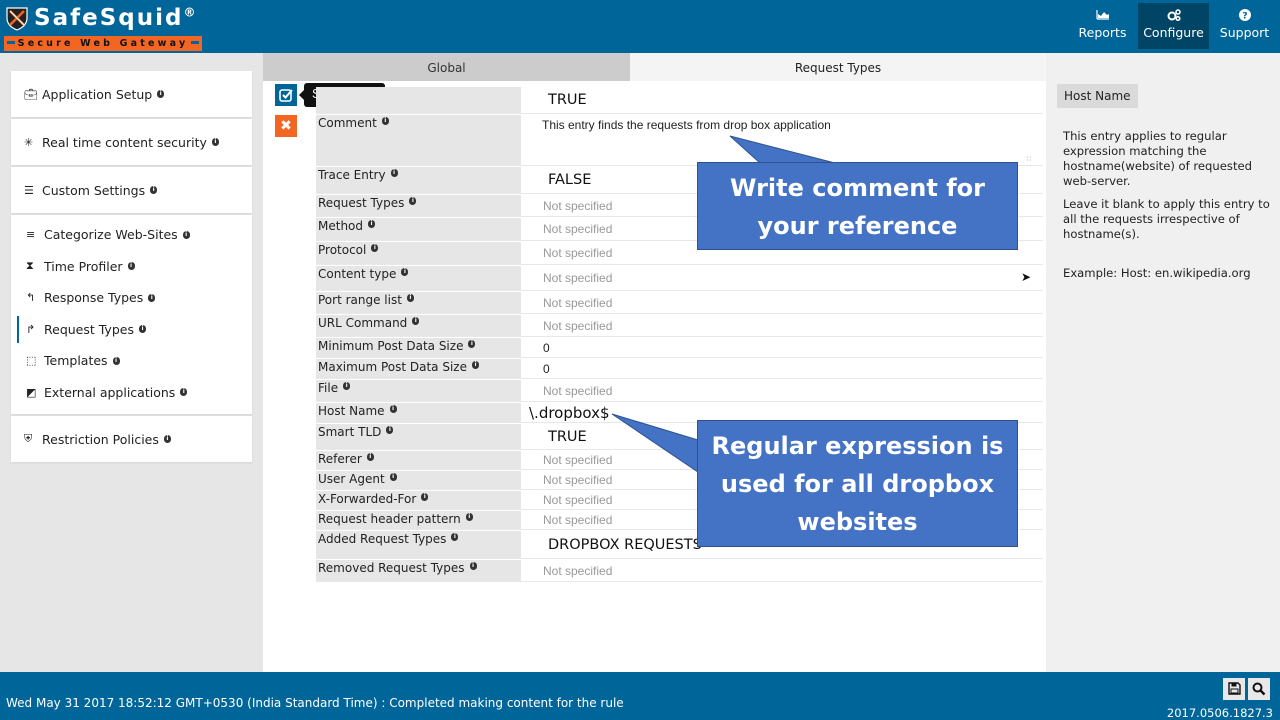 The height and width of the screenshot is (720, 1280). I want to click on version-label: 2017.0506.1827.3, so click(1219, 713).